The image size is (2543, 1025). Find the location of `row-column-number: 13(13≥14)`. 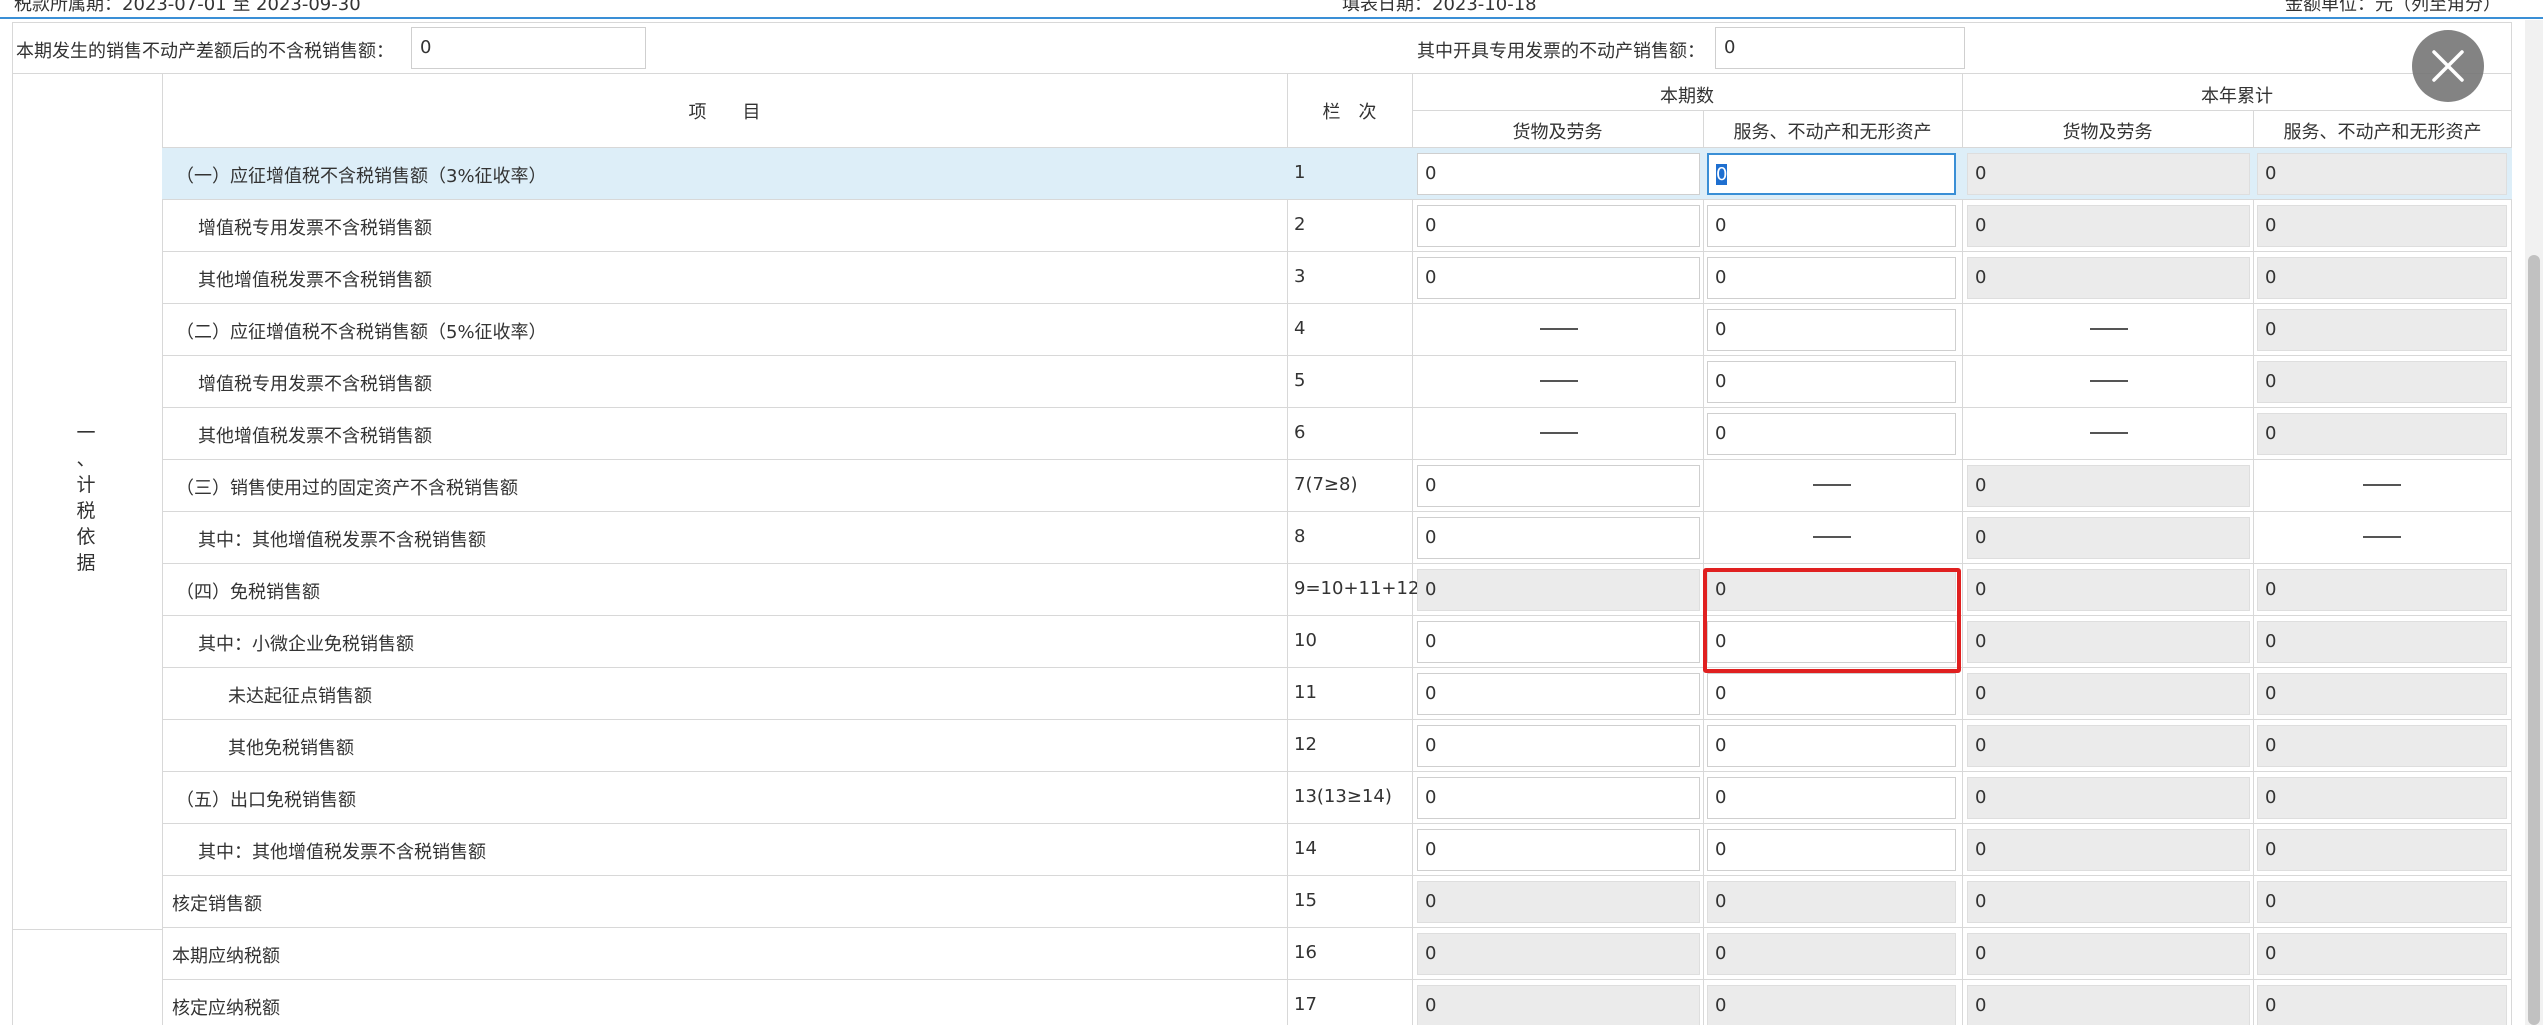

row-column-number: 13(13≥14) is located at coordinates (1343, 796).